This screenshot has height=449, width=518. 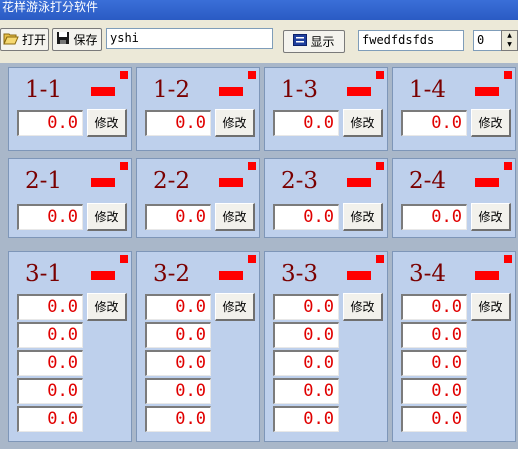 What do you see at coordinates (70, 198) in the screenshot?
I see `judge-panel: 2-1 0.0 修改` at bounding box center [70, 198].